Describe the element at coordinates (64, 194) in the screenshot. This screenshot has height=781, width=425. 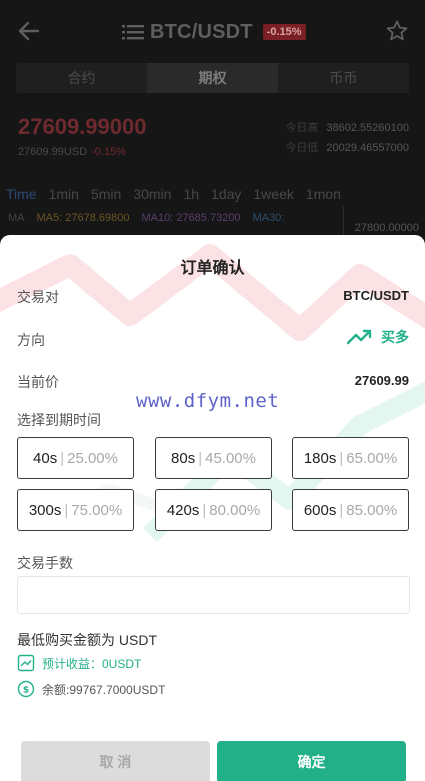
I see `period-1min: 1min` at that location.